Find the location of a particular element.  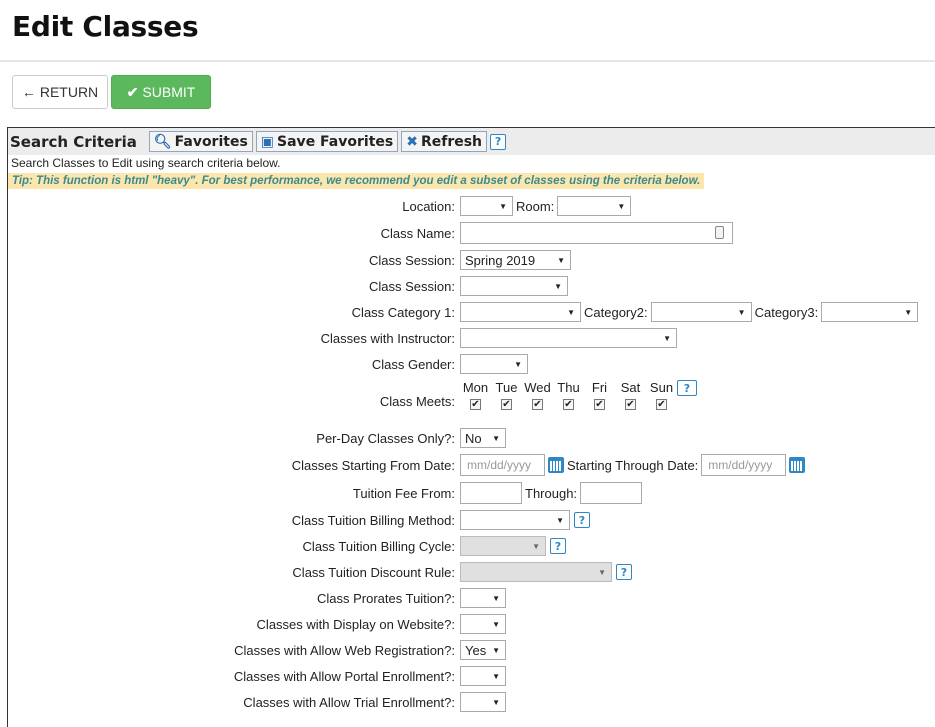

category3-label: Category3: is located at coordinates (786, 312).